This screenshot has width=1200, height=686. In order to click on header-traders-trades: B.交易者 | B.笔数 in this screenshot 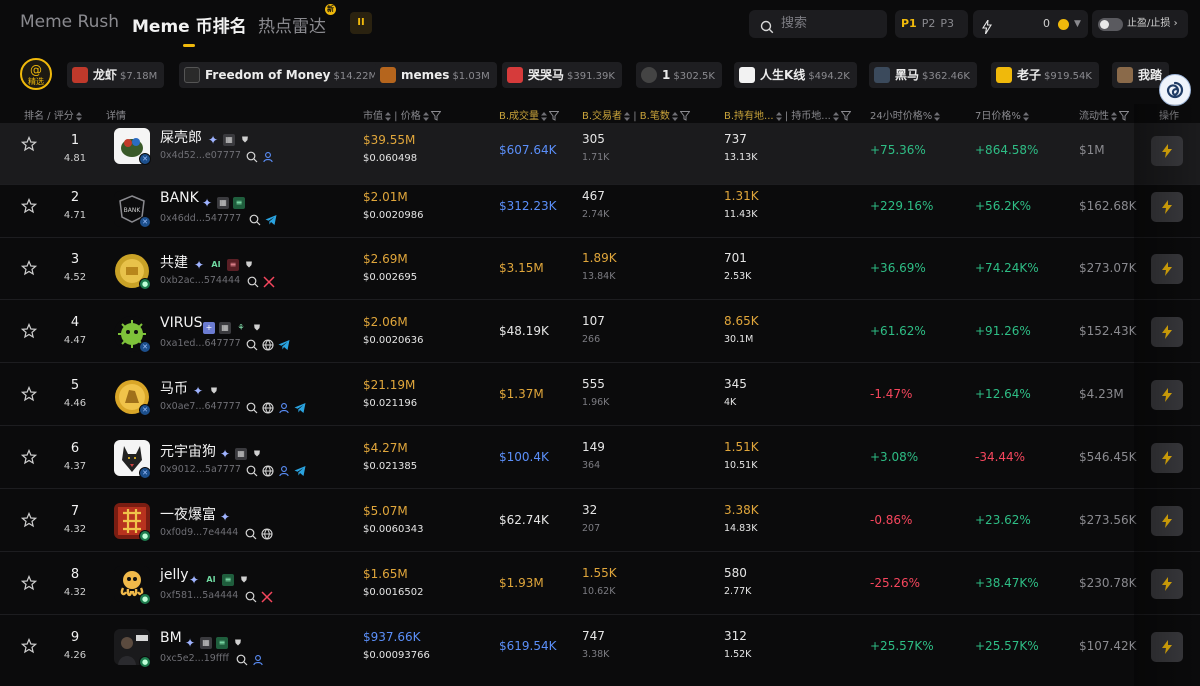, I will do `click(636, 114)`.